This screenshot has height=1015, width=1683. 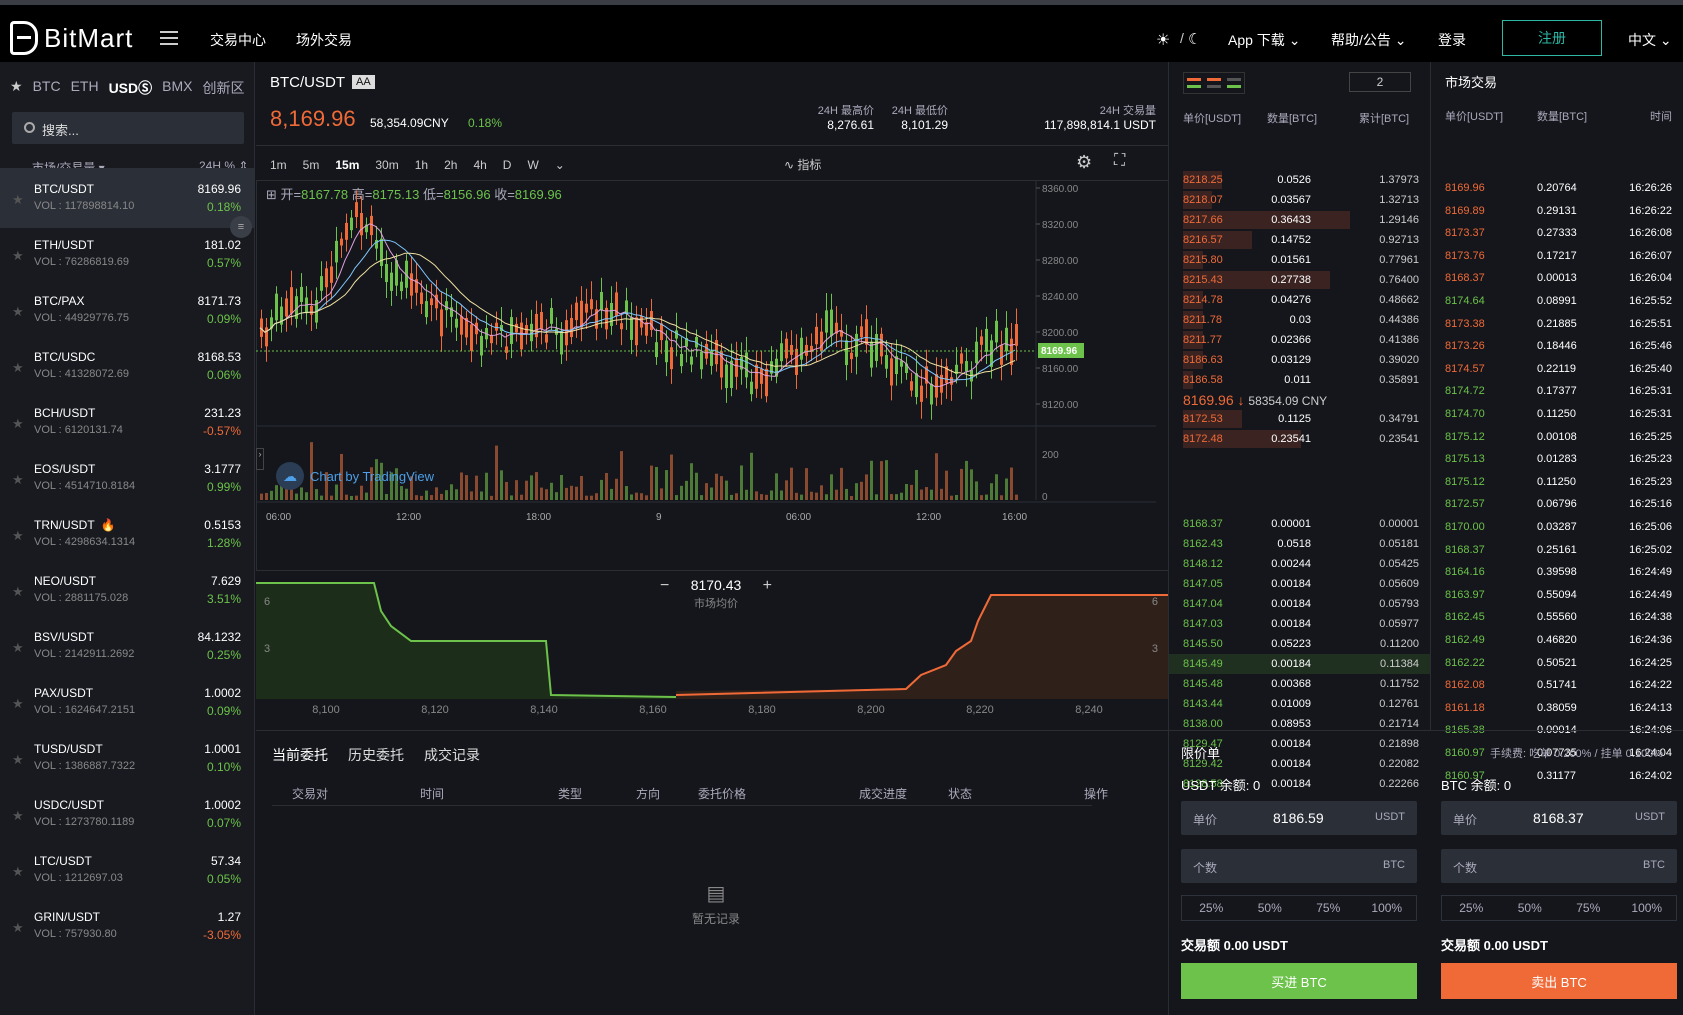 What do you see at coordinates (1300, 419) in the screenshot?
I see `ask-row: 8172.53 0.1125 0.34791` at bounding box center [1300, 419].